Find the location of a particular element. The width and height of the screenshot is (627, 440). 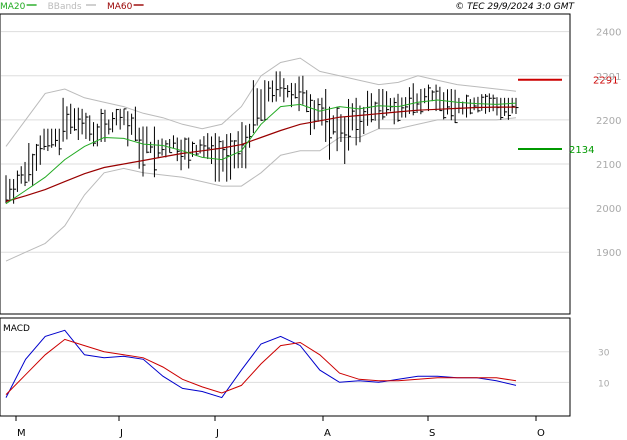

legend-ma60-label: MA60 is located at coordinates (120, 7).